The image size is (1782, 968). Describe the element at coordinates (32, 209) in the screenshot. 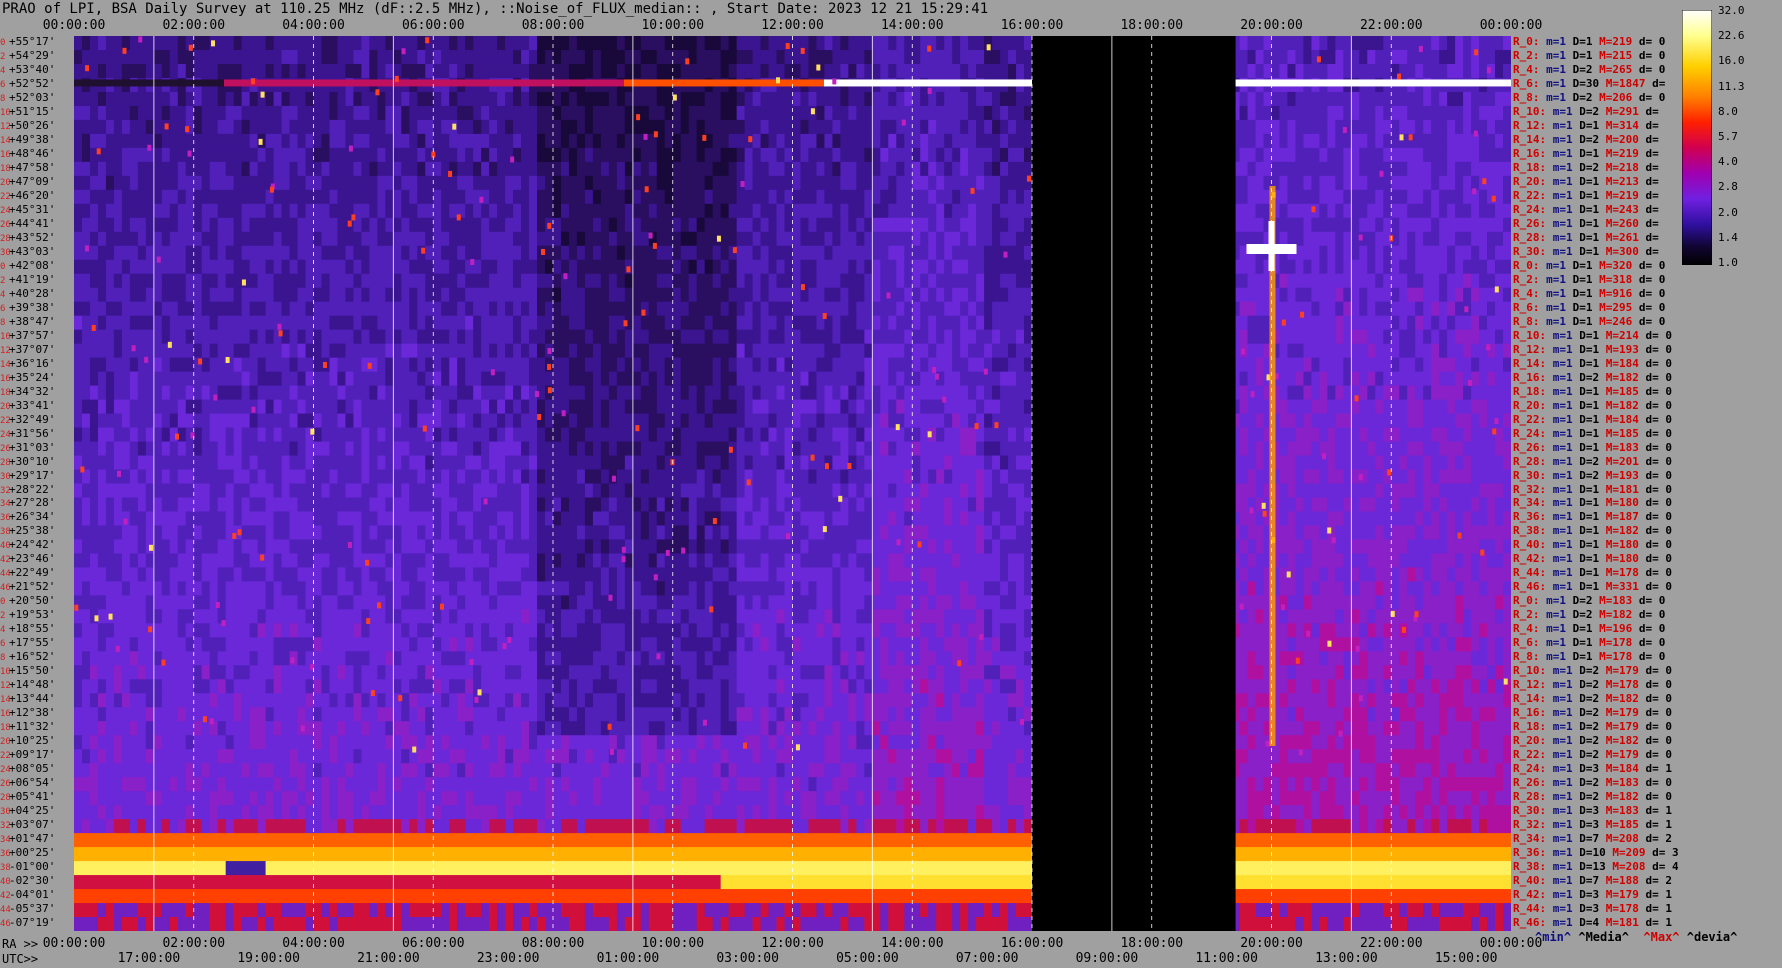

I see `declination-value: +45°31'` at that location.